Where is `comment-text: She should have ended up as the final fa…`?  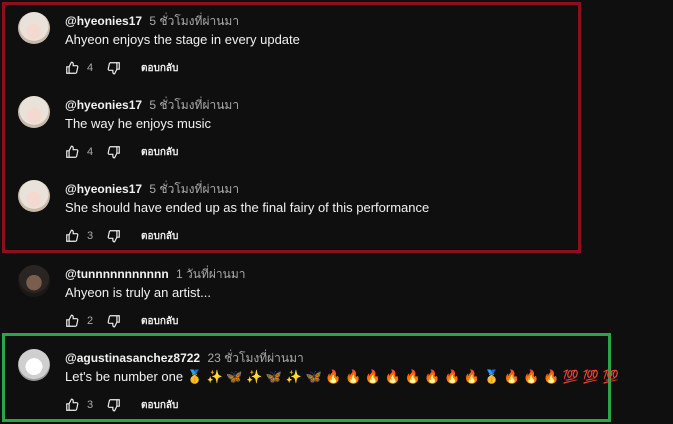
comment-text: She should have ended up as the final fa… is located at coordinates (247, 207).